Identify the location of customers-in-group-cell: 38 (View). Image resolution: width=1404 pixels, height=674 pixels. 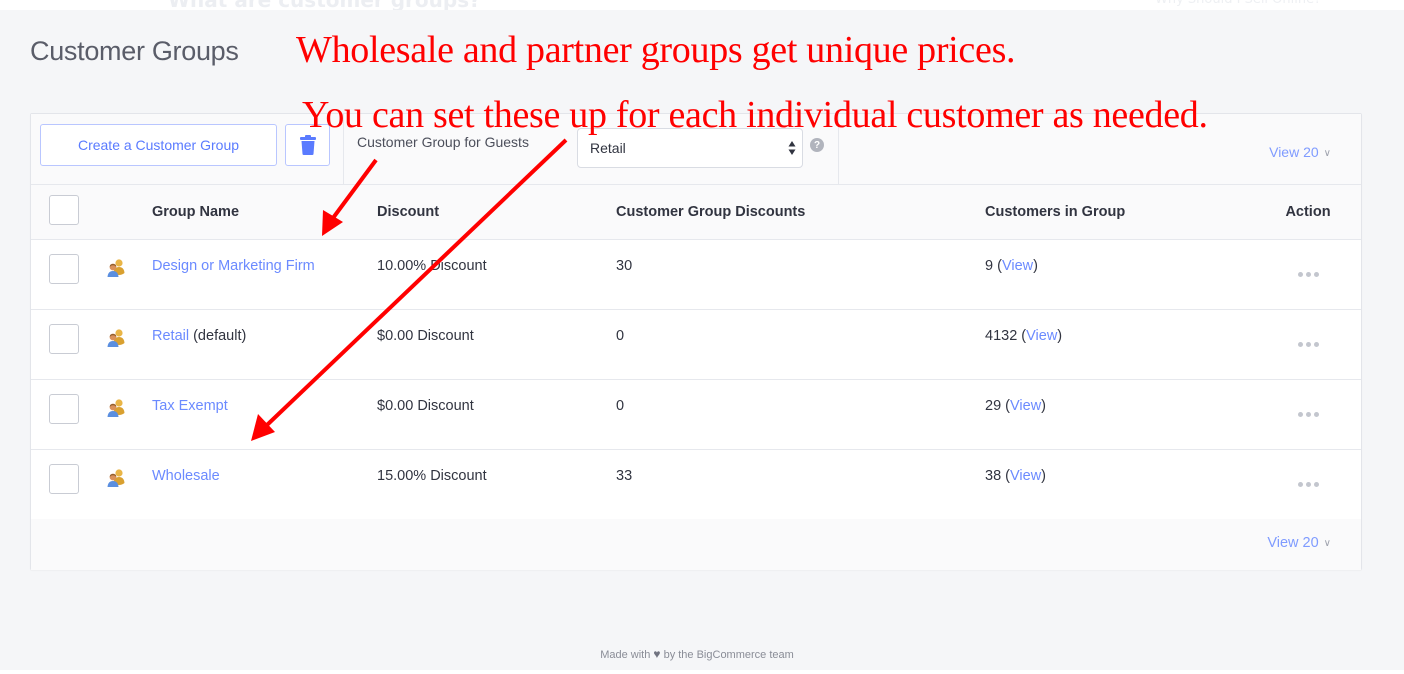
(1016, 475).